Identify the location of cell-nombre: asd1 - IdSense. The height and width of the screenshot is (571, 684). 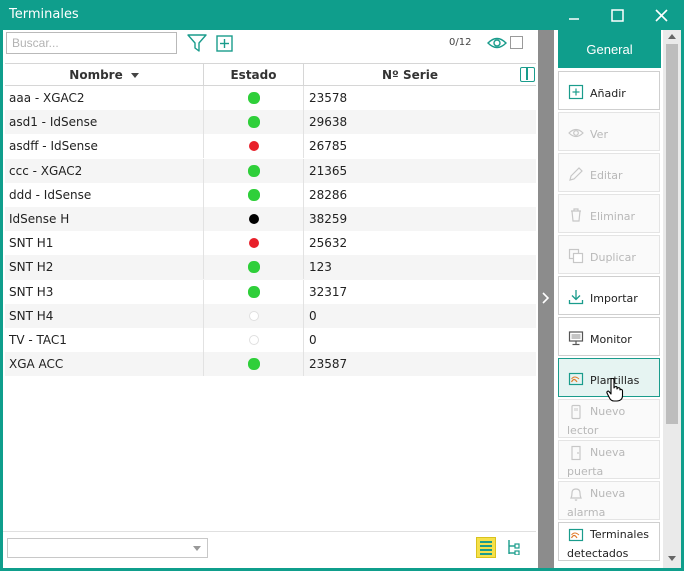
(104, 122).